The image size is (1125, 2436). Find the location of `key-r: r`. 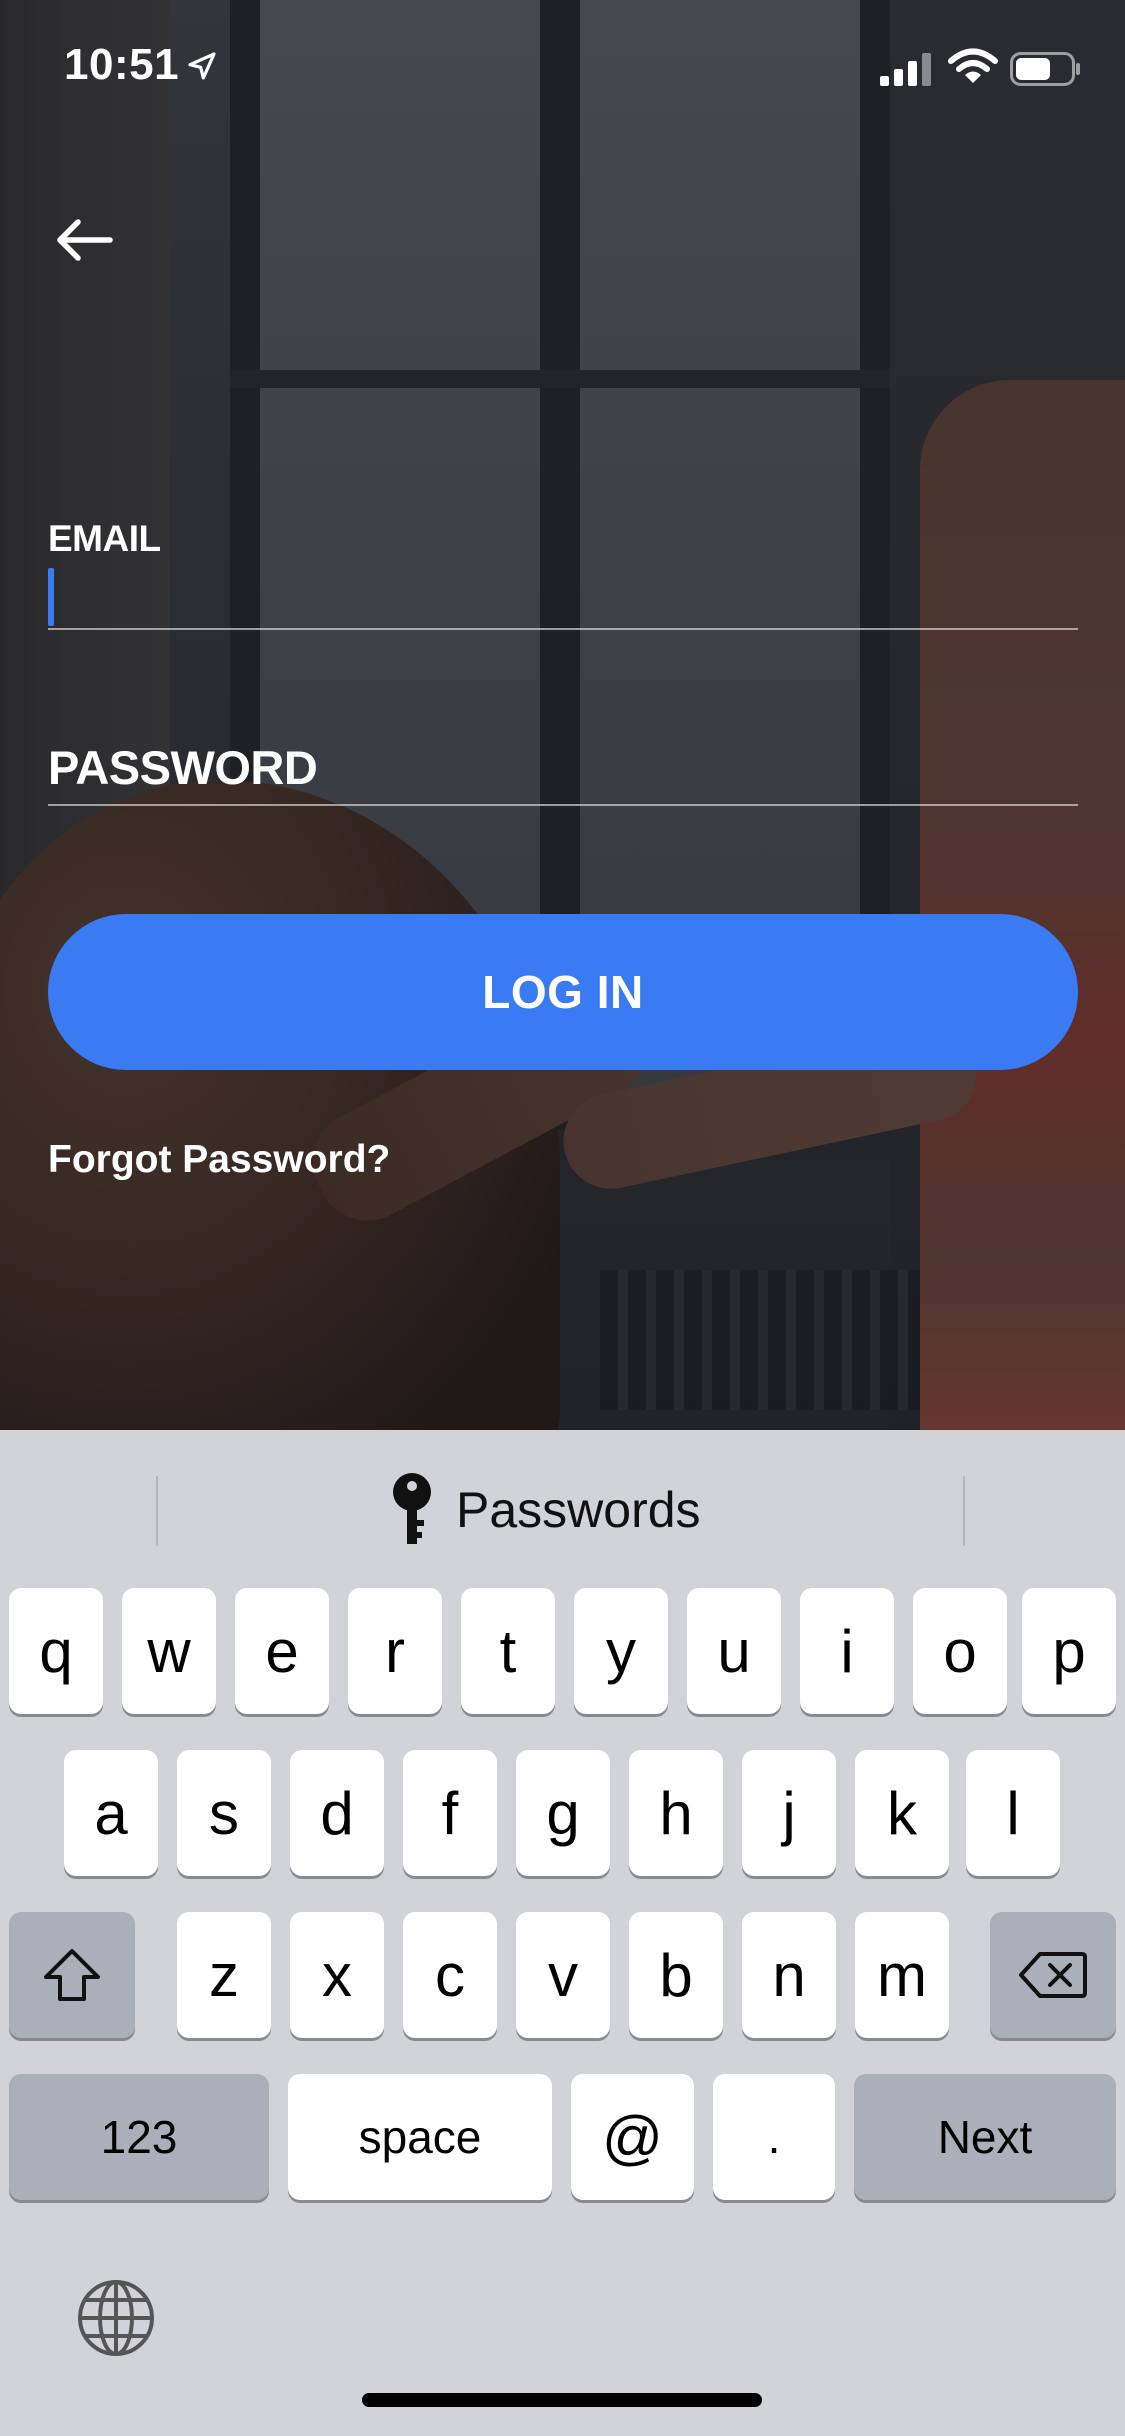

key-r: r is located at coordinates (395, 1651).